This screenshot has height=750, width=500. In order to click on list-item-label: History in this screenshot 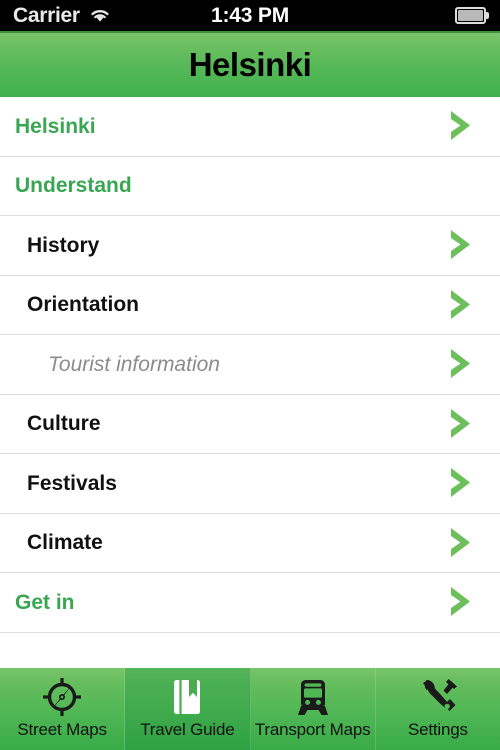, I will do `click(63, 245)`.